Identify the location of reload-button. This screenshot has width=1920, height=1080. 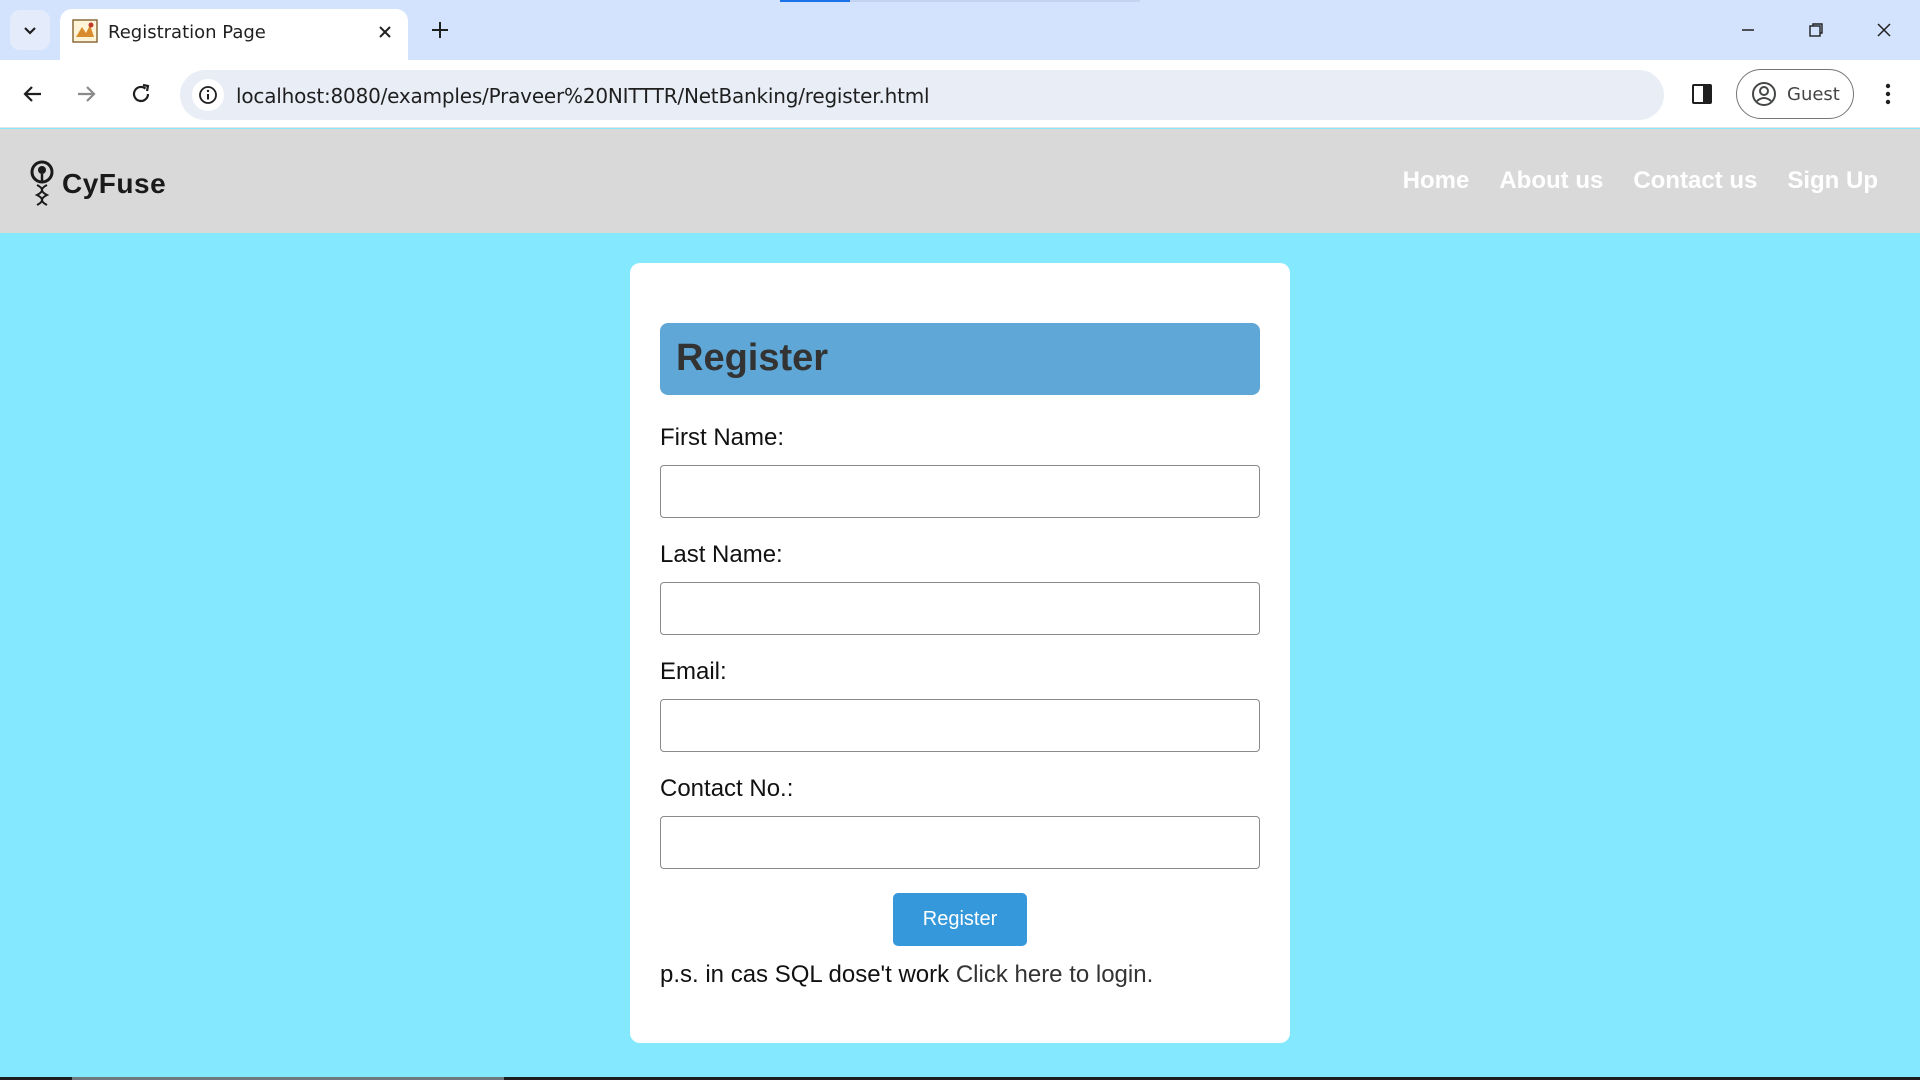
(141, 94).